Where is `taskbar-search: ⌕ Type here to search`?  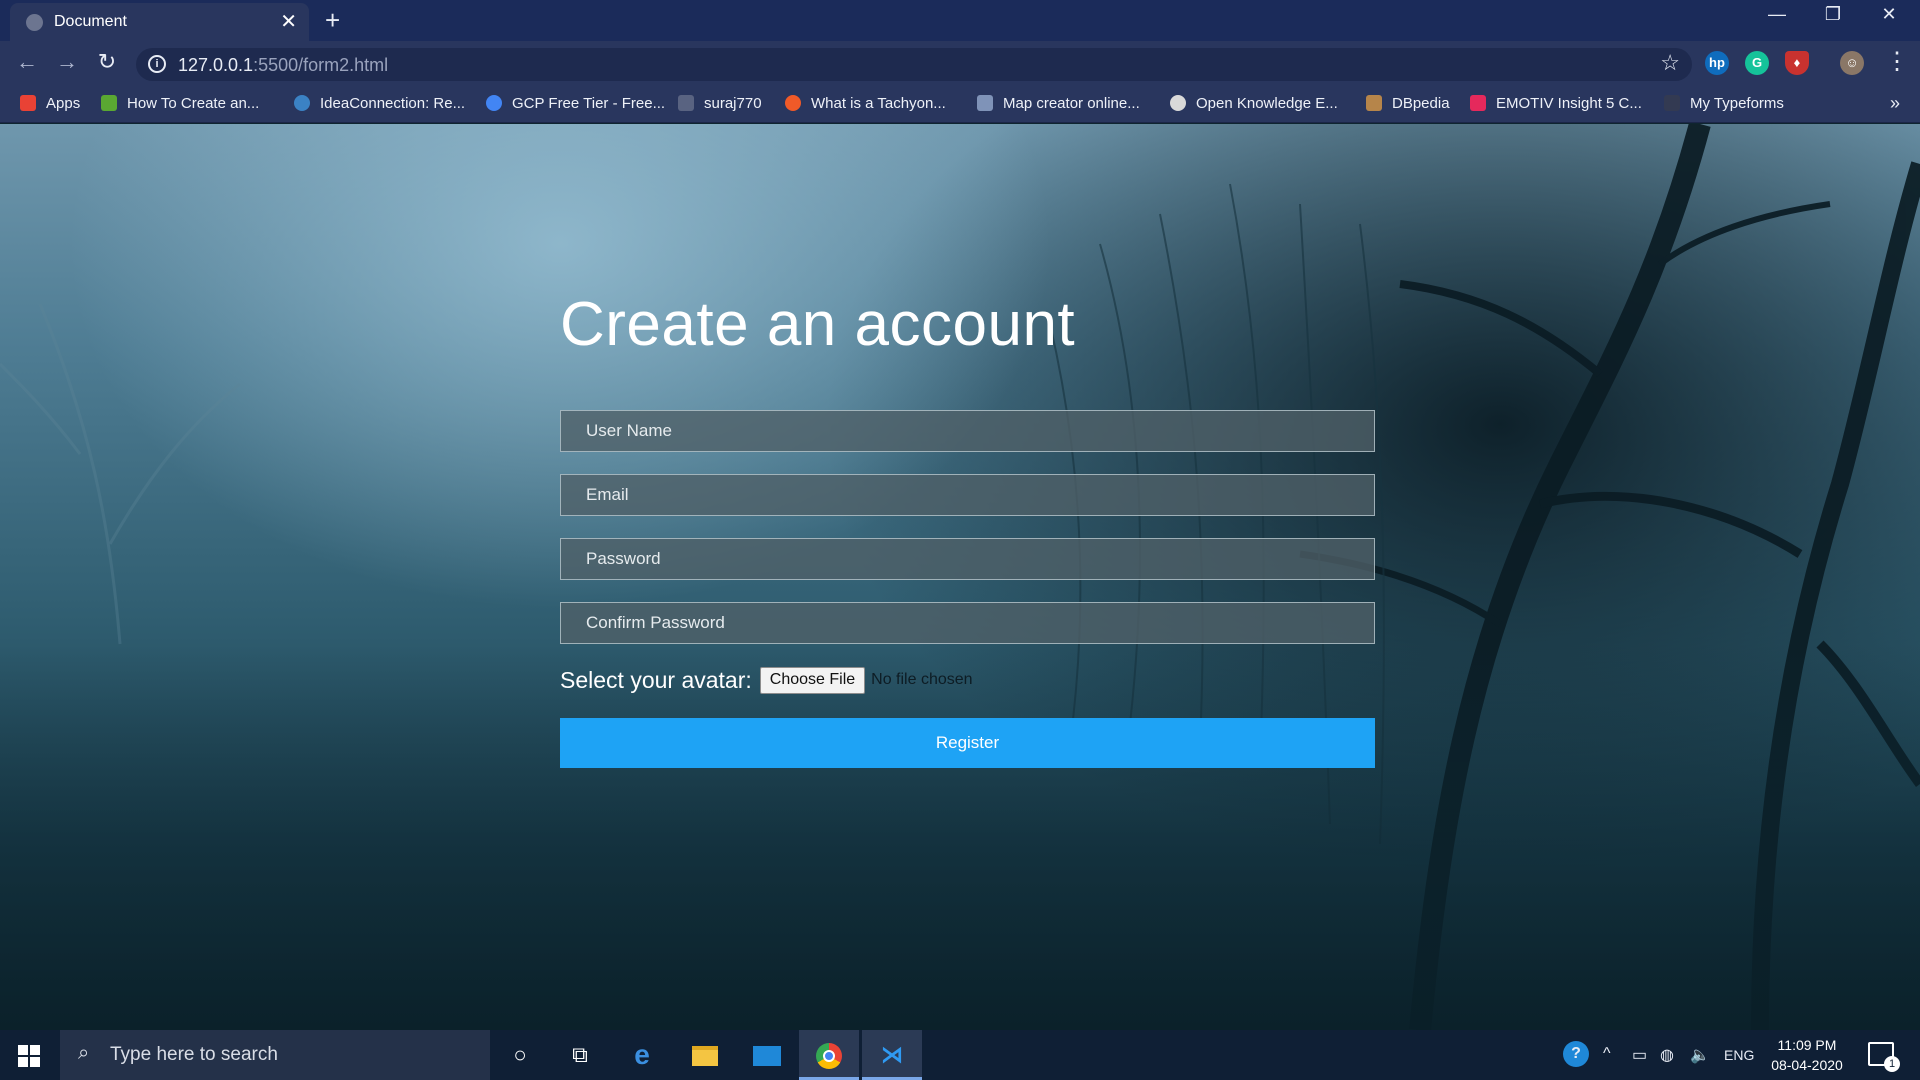
taskbar-search: ⌕ Type here to search is located at coordinates (275, 1055).